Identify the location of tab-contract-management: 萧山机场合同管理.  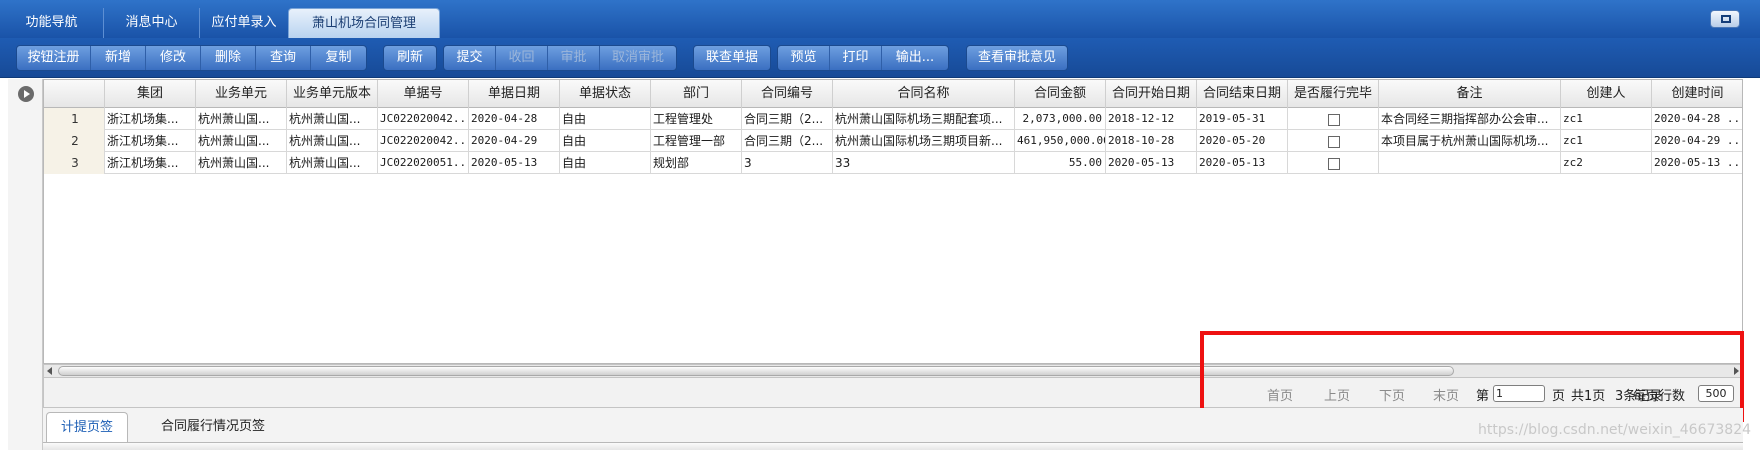
(364, 23).